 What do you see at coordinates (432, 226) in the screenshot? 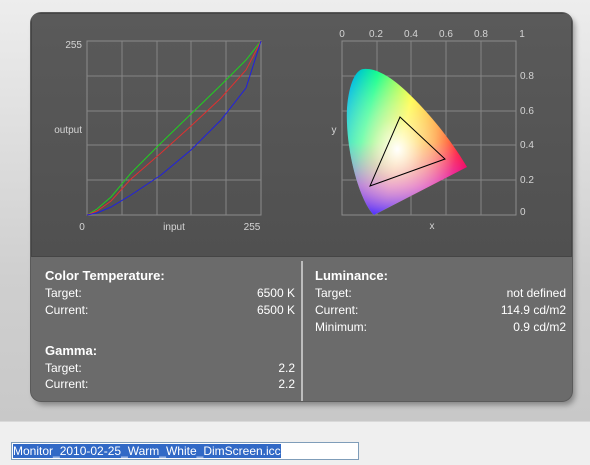
I see `chroma-x-label: x` at bounding box center [432, 226].